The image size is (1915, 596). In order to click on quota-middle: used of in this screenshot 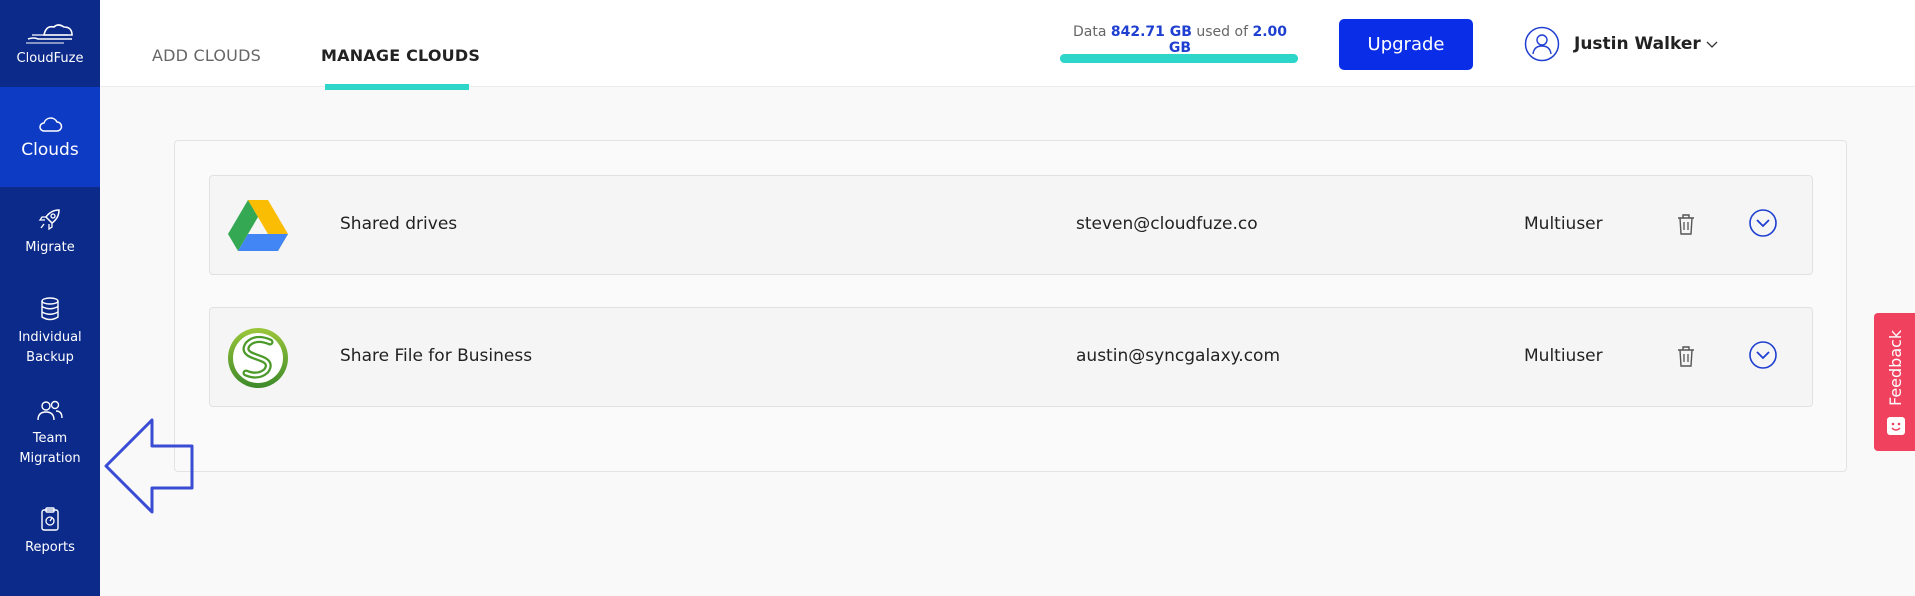, I will do `click(1222, 32)`.